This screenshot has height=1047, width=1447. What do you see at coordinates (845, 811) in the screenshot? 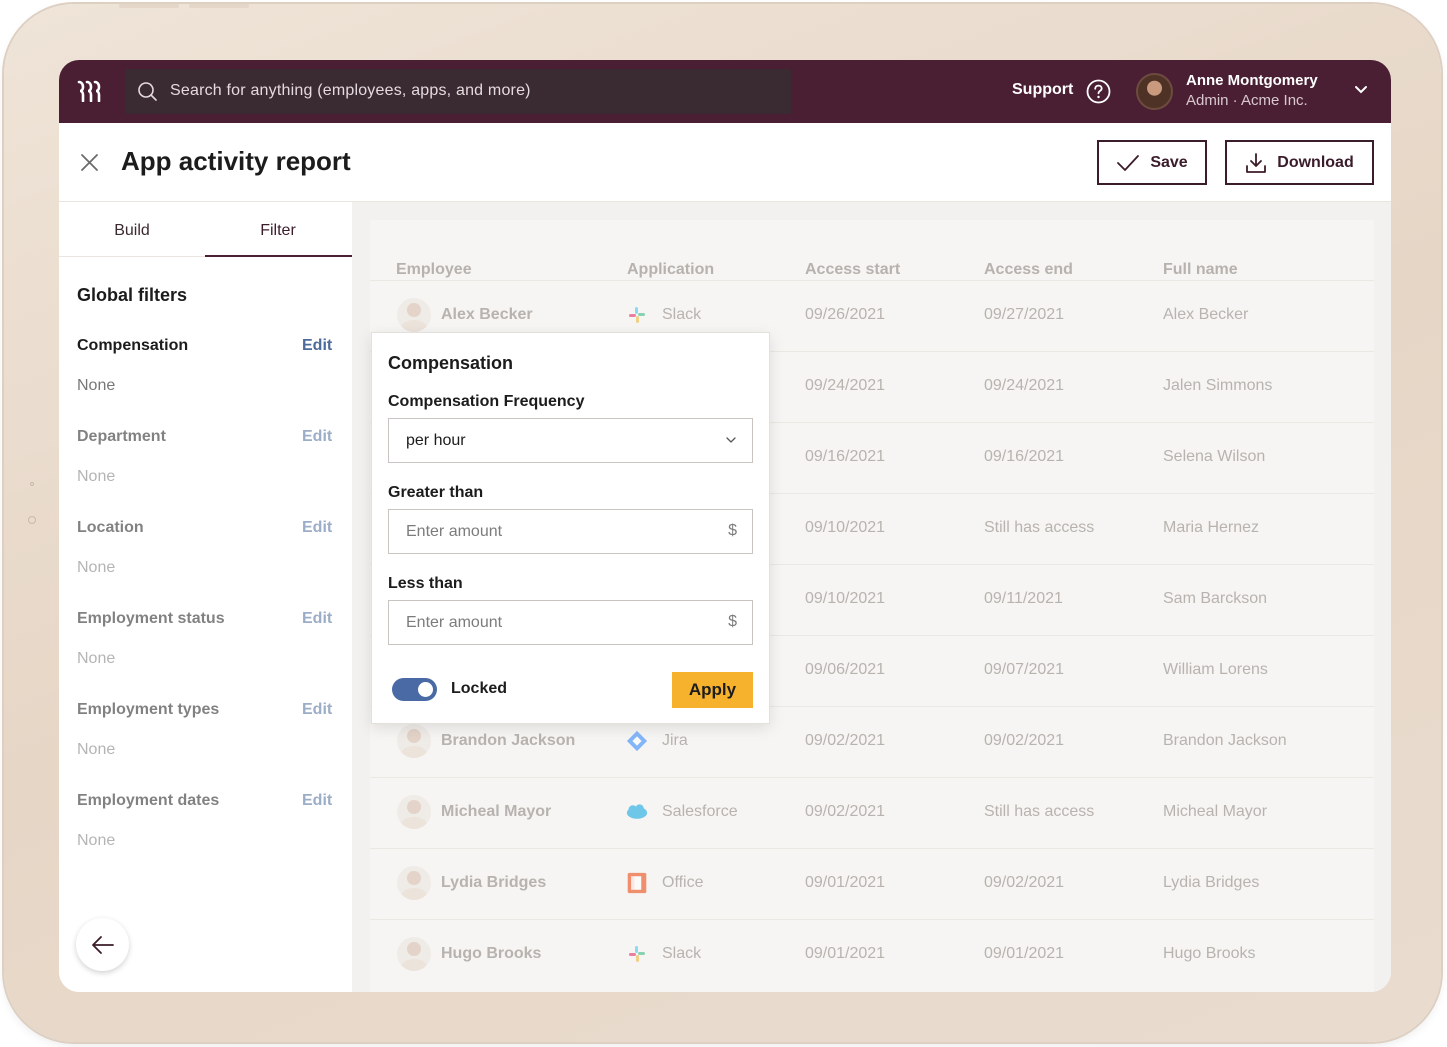
I see `access-start: 09/02/2021` at bounding box center [845, 811].